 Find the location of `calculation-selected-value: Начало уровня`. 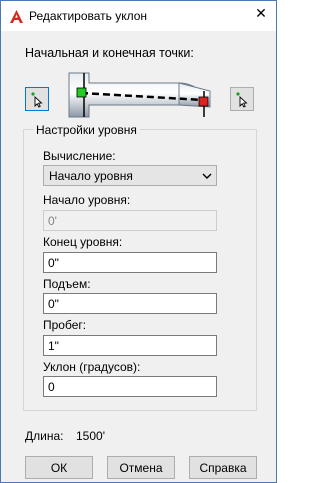

calculation-selected-value: Начало уровня is located at coordinates (91, 176).